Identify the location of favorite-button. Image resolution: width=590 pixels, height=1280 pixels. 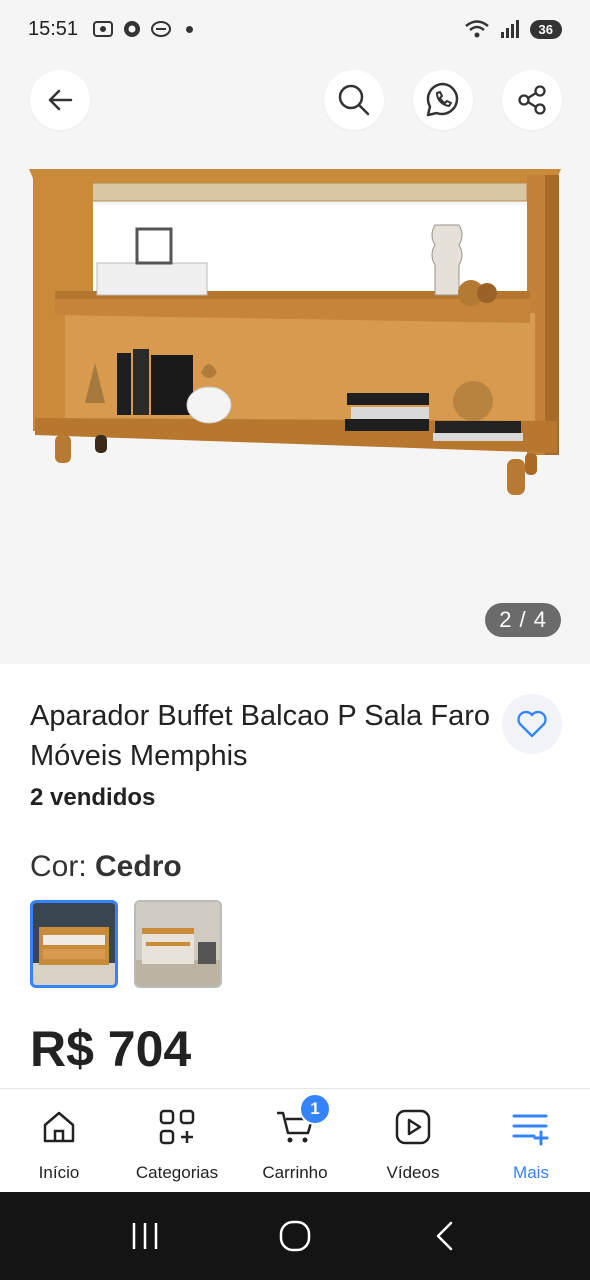
(532, 724).